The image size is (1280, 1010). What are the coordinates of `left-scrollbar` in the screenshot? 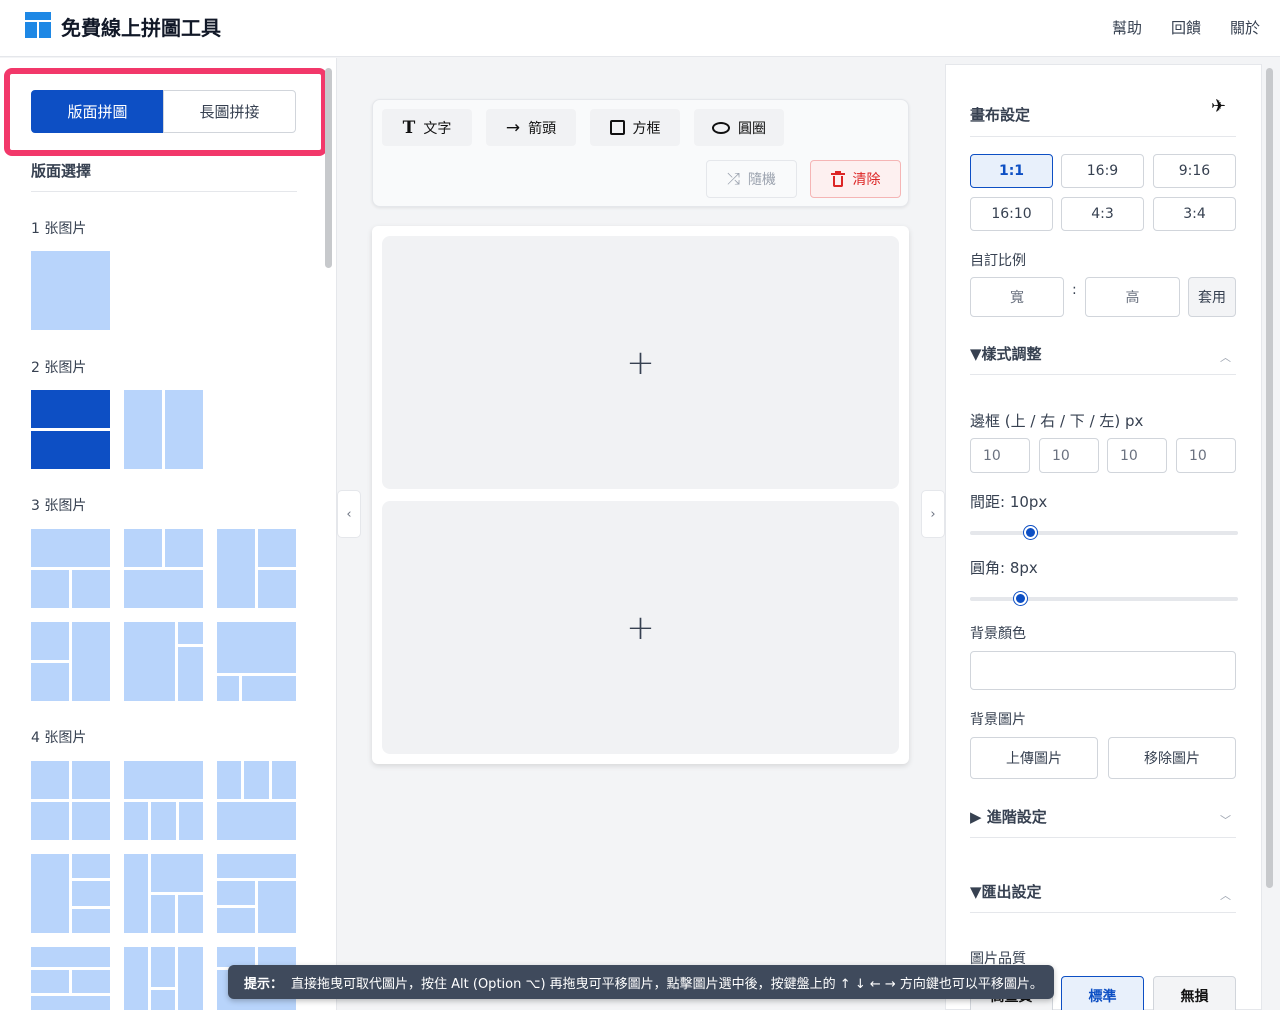 It's located at (328, 168).